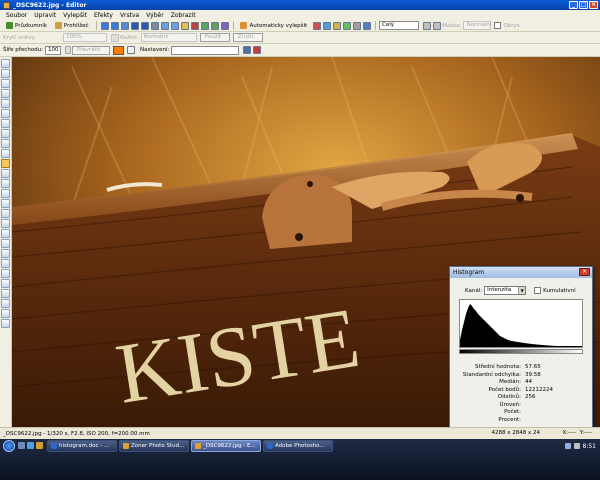 The image size is (600, 480). Describe the element at coordinates (45, 15) in the screenshot. I see `menu-upravit: Upravit` at that location.